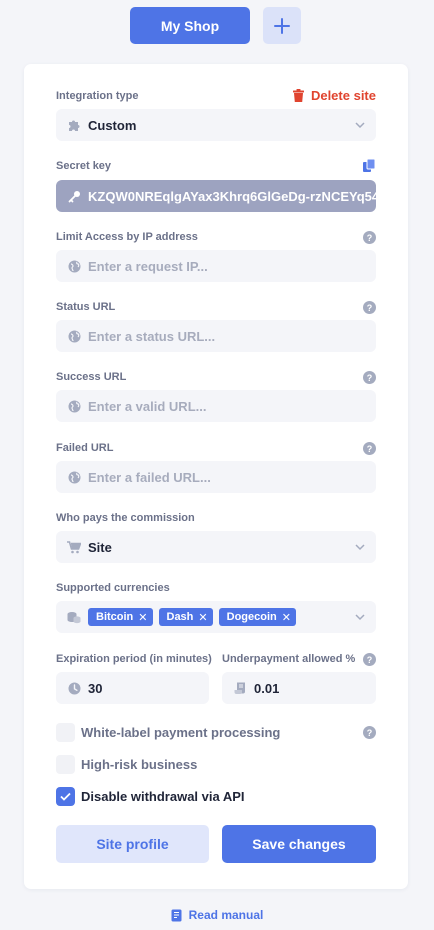 Image resolution: width=434 pixels, height=930 pixels. I want to click on white-label-checkbox-row: White-label payment processing, so click(168, 732).